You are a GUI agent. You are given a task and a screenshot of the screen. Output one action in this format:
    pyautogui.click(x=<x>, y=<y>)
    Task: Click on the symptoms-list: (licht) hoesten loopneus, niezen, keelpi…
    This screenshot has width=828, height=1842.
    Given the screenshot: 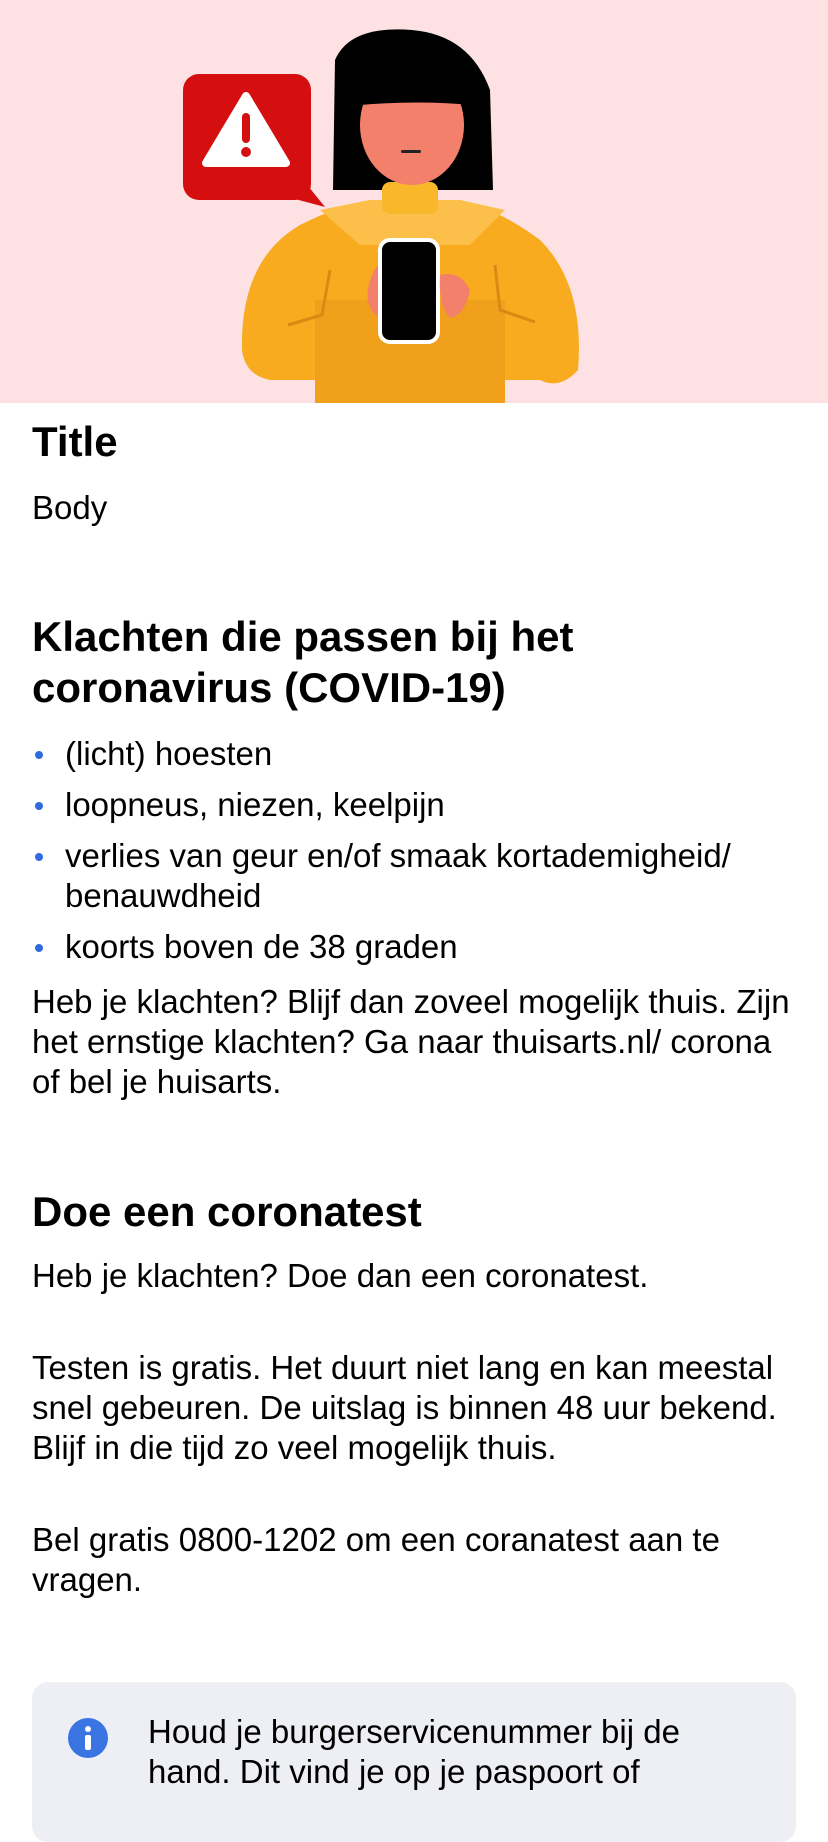 What is the action you would take?
    pyautogui.click(x=417, y=856)
    